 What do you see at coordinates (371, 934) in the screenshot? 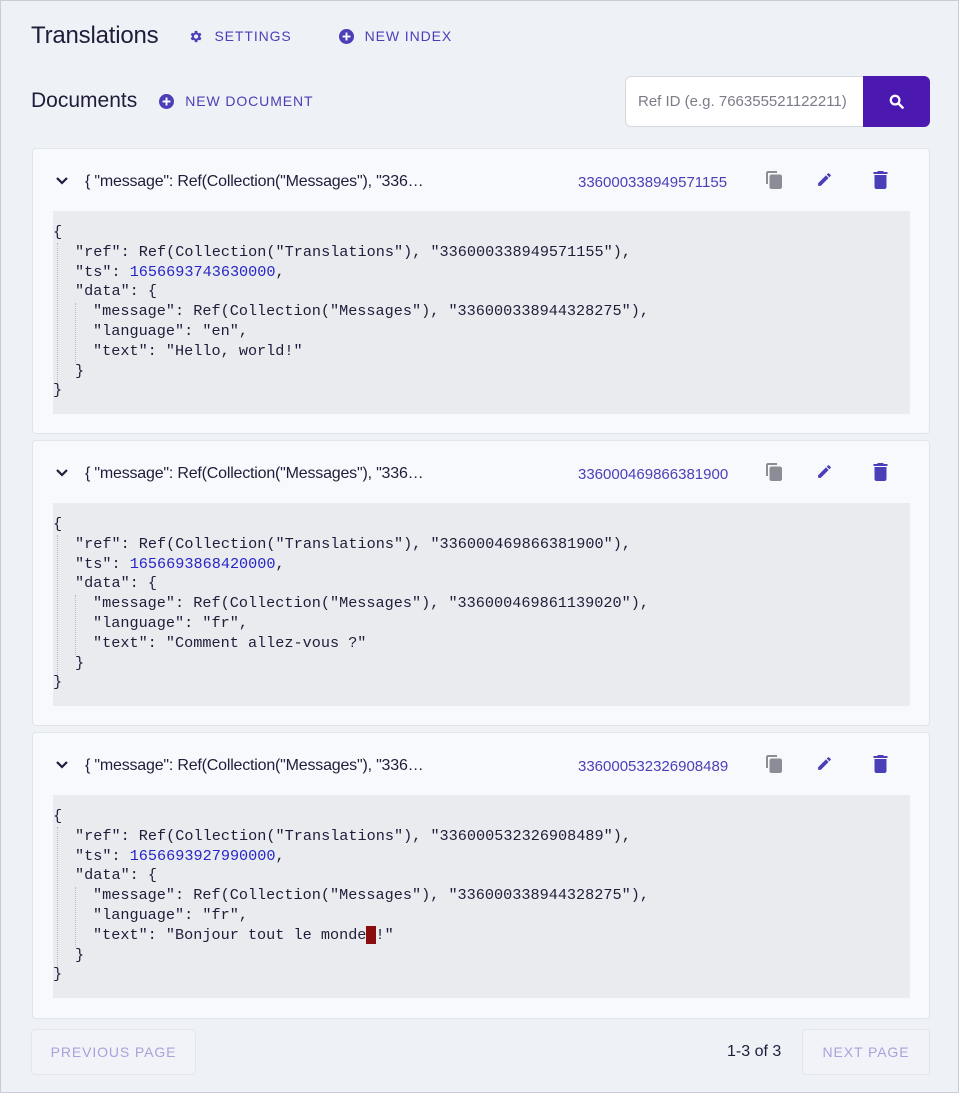
I see `text-cursor` at bounding box center [371, 934].